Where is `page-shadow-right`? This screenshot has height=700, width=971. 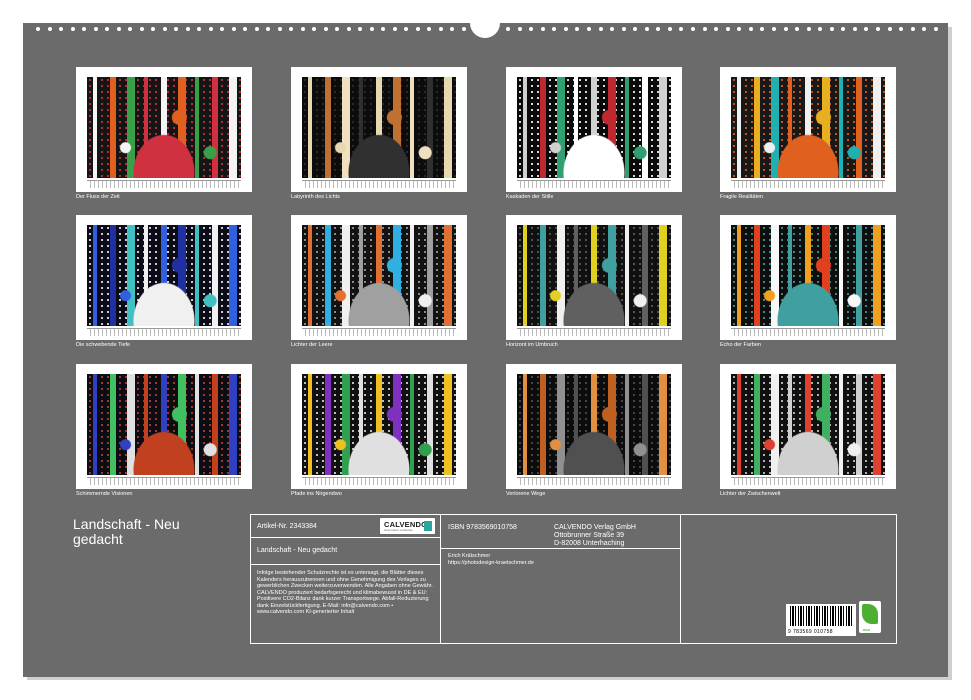 page-shadow-right is located at coordinates (950, 353).